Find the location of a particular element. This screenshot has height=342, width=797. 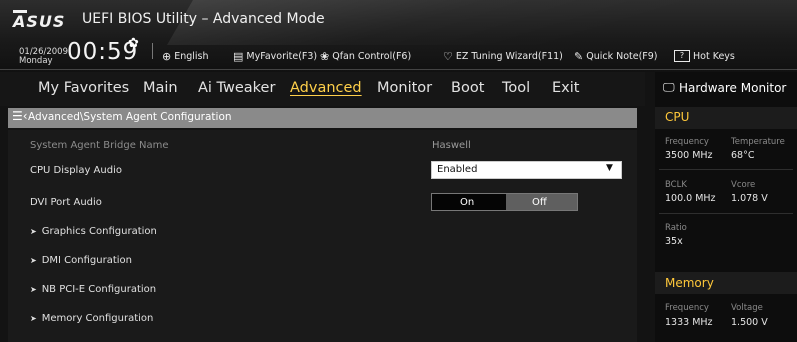

header-divider is located at coordinates (398, 69).